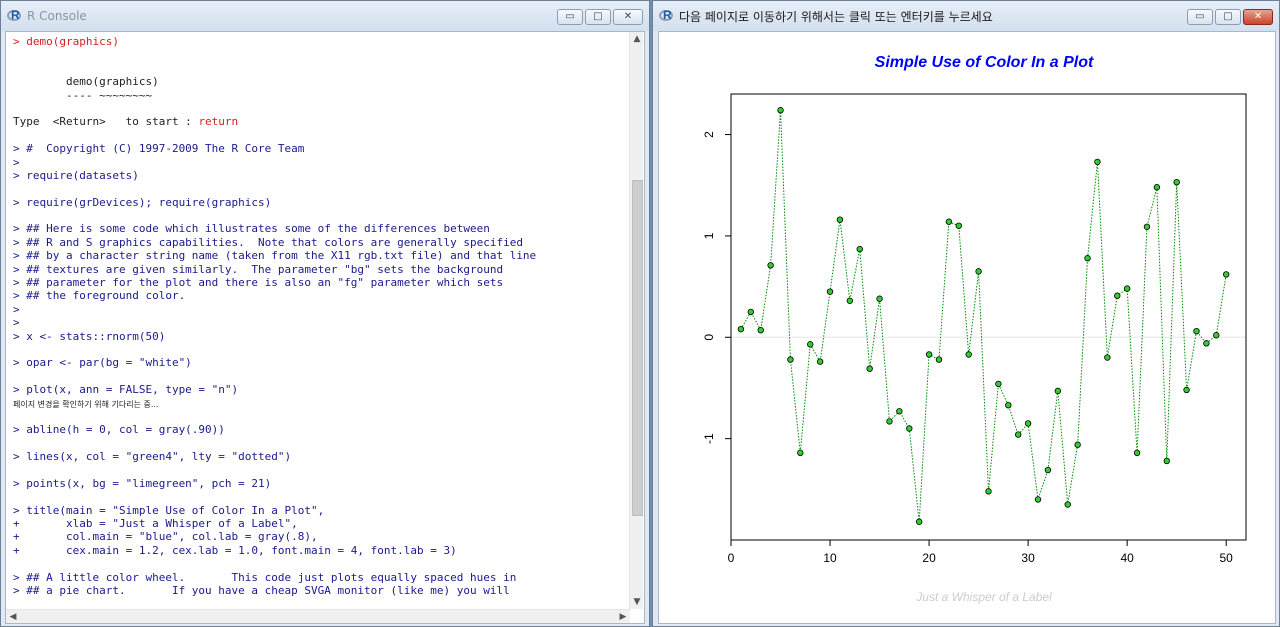 The width and height of the screenshot is (1280, 627). What do you see at coordinates (119, 430) in the screenshot?
I see `console-line-text: > abline(h = 0, col = gray(.90))` at bounding box center [119, 430].